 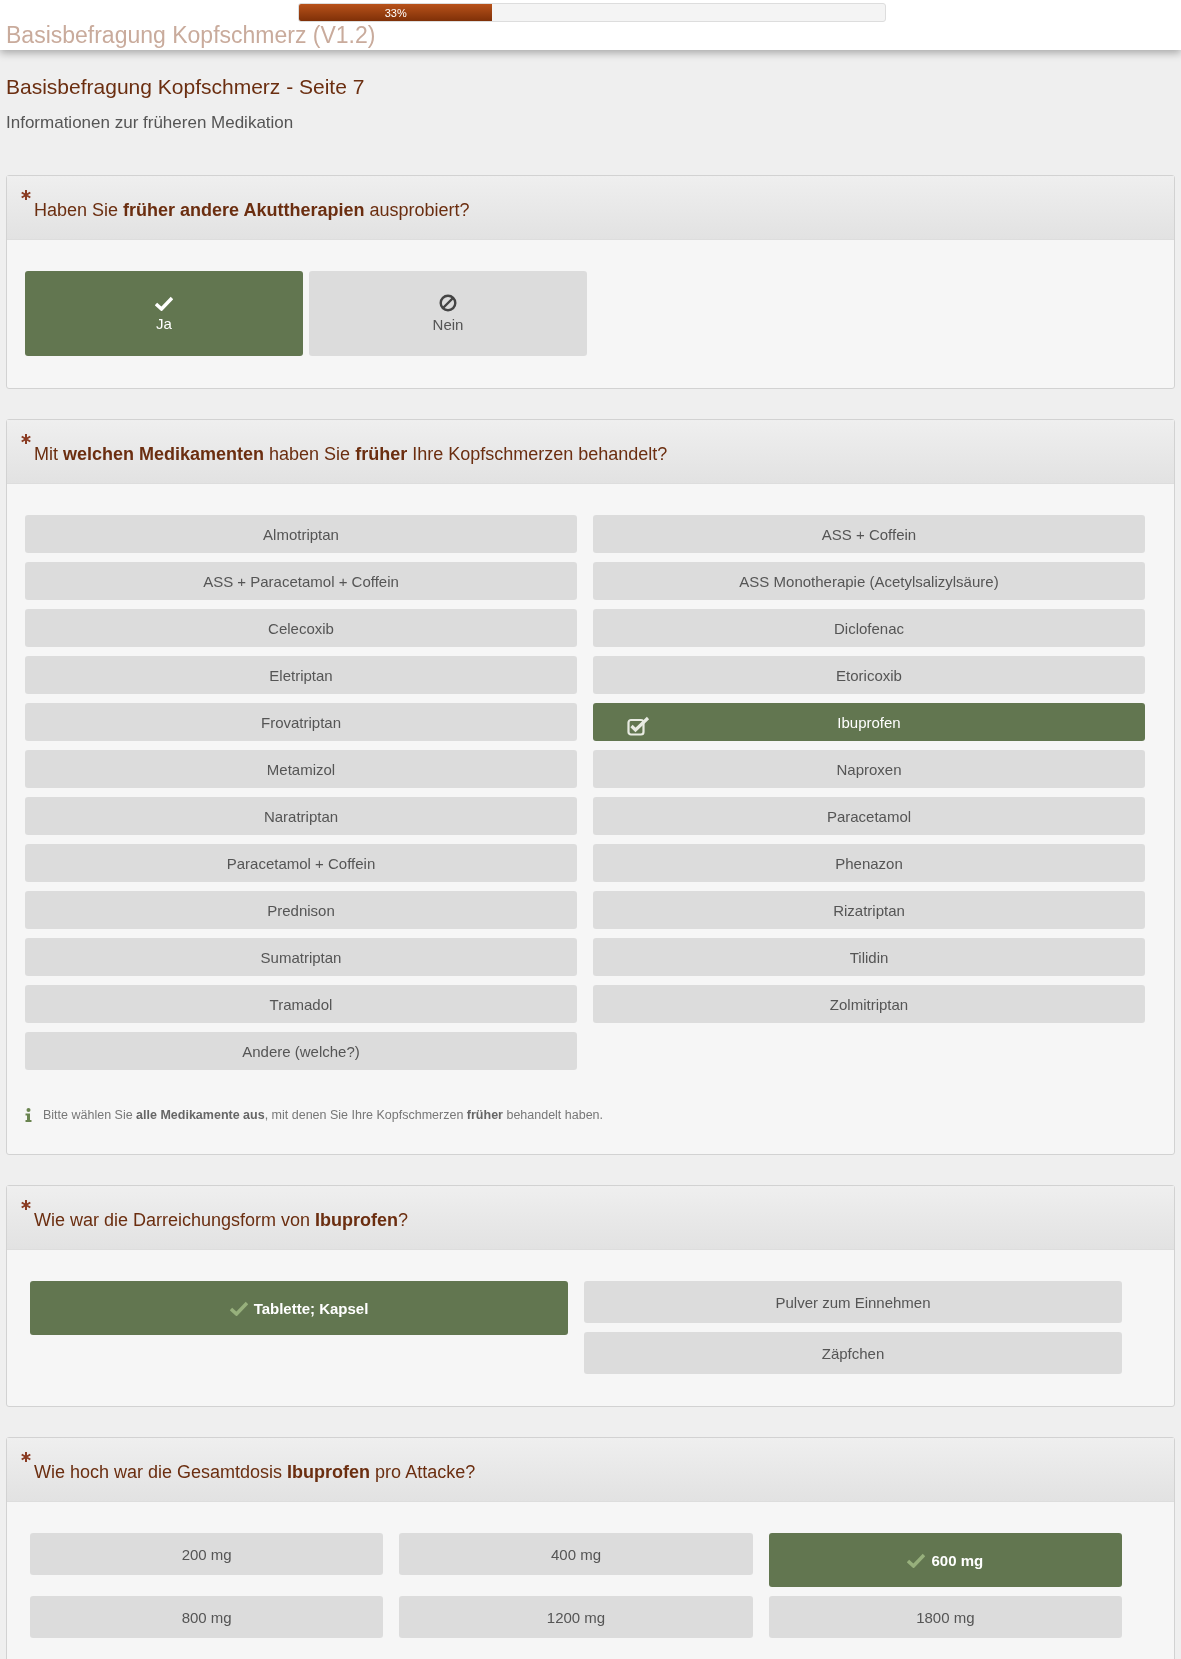 I want to click on page-title: Basisbefragung Kopfschmerz - Seite 7, so click(x=186, y=87).